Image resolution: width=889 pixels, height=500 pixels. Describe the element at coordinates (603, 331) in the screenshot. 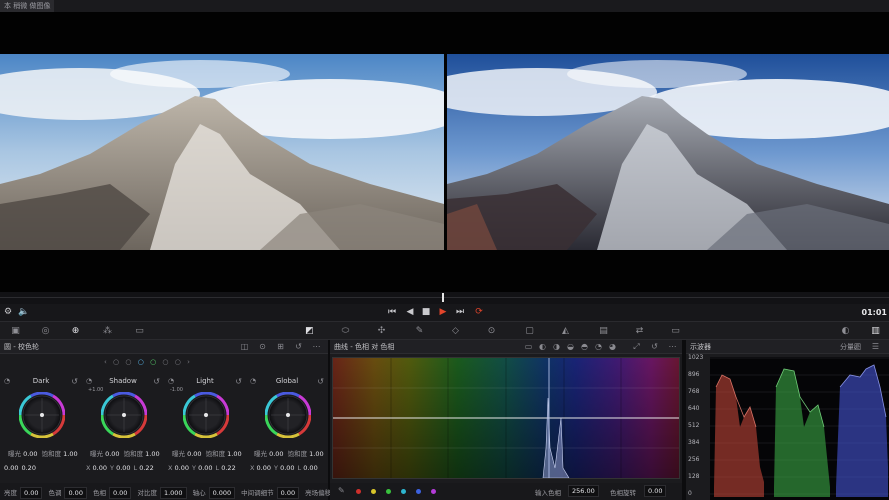

I see `key-icon: ▤` at that location.